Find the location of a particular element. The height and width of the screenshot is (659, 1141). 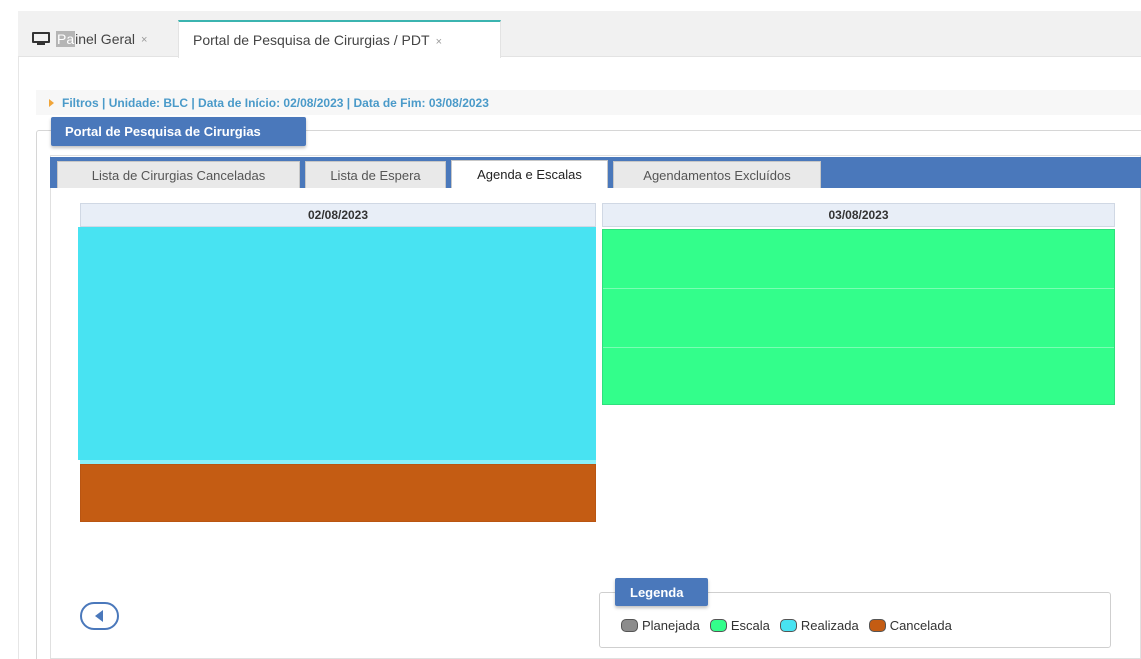

caret-right-icon is located at coordinates (51, 102).